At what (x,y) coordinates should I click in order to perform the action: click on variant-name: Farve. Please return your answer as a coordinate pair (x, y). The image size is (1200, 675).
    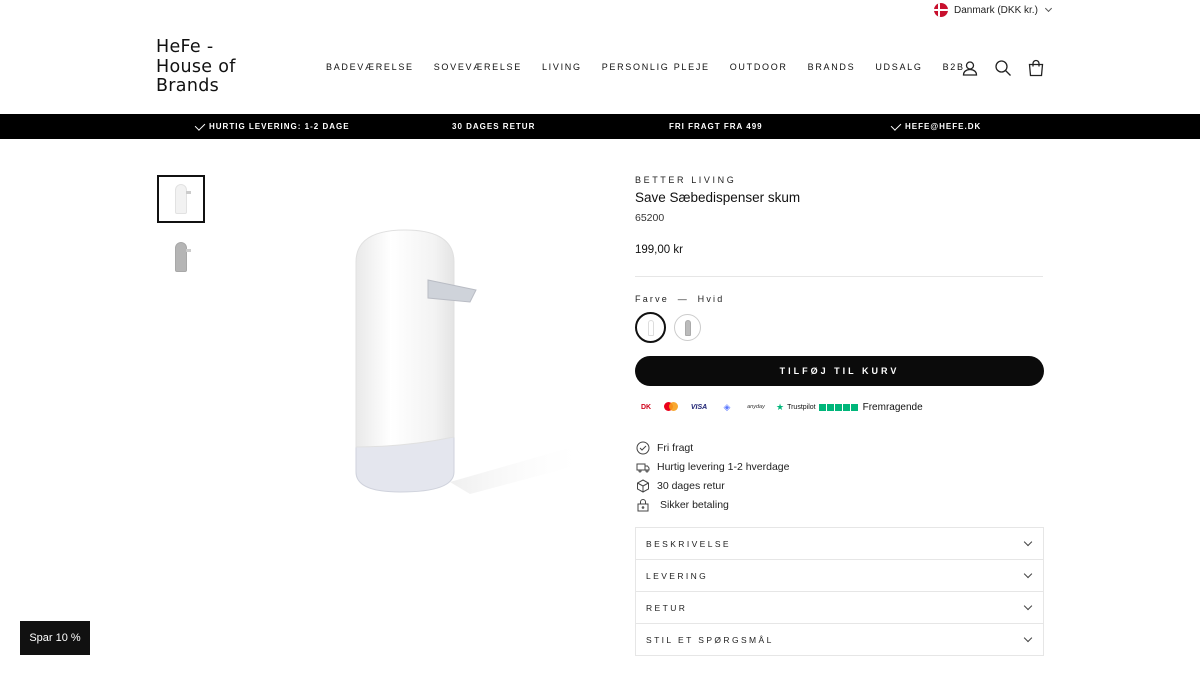
    Looking at the image, I should click on (652, 299).